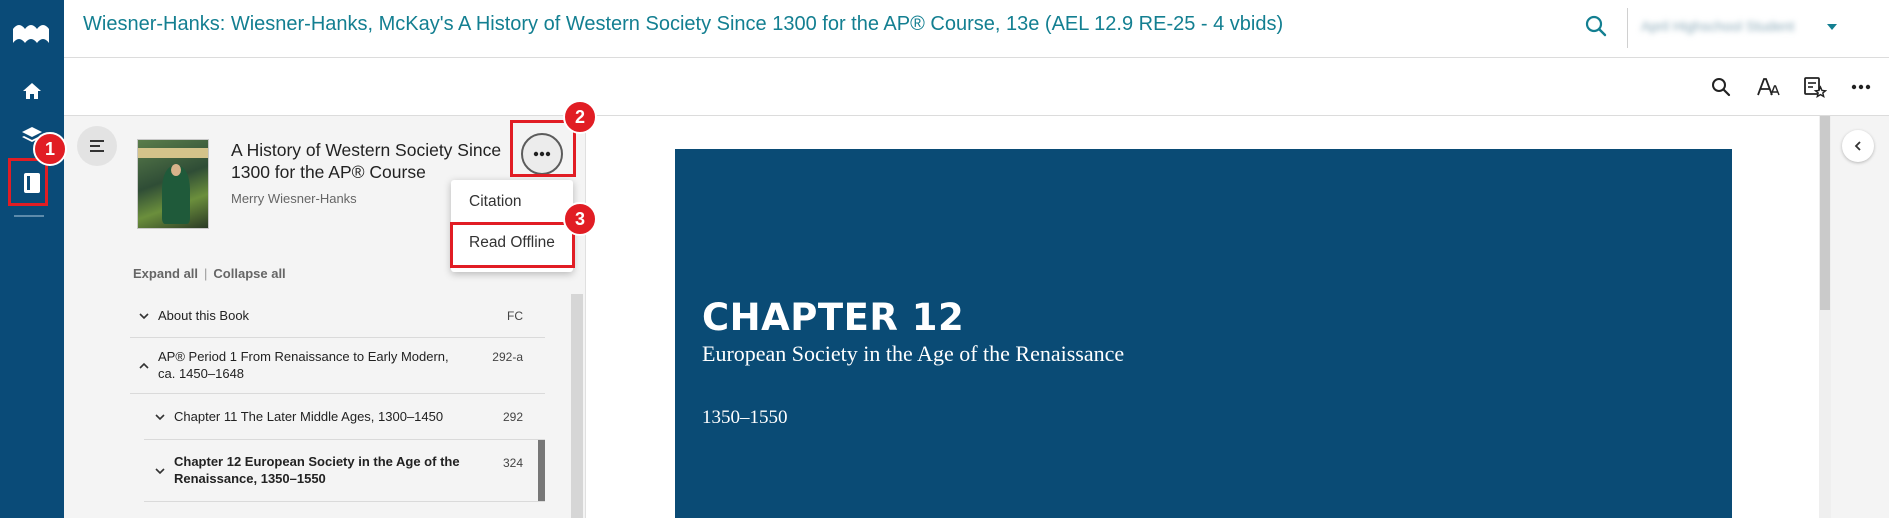 This screenshot has width=1889, height=518. I want to click on book-cover-image, so click(173, 184).